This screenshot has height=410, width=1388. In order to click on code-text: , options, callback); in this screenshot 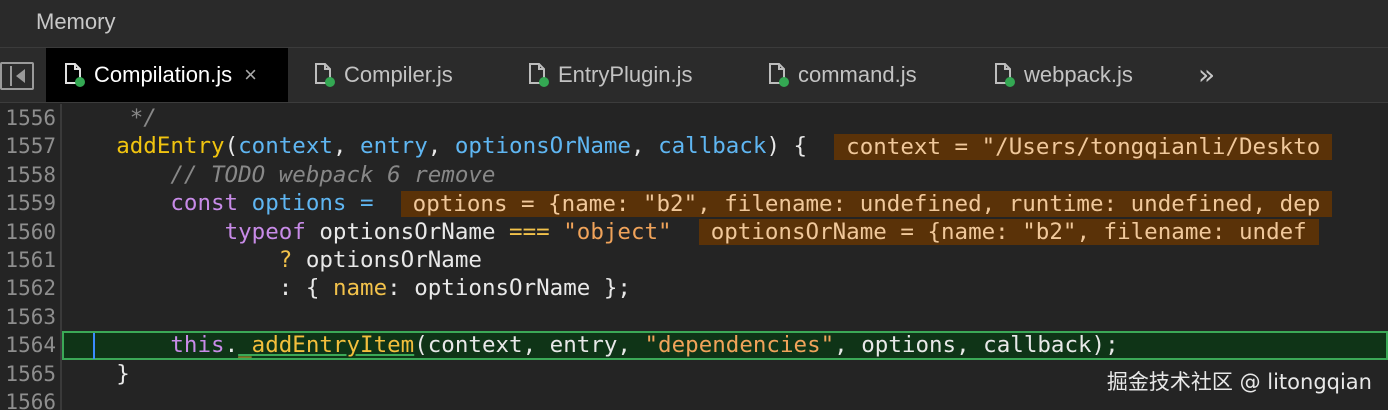, I will do `click(976, 345)`.